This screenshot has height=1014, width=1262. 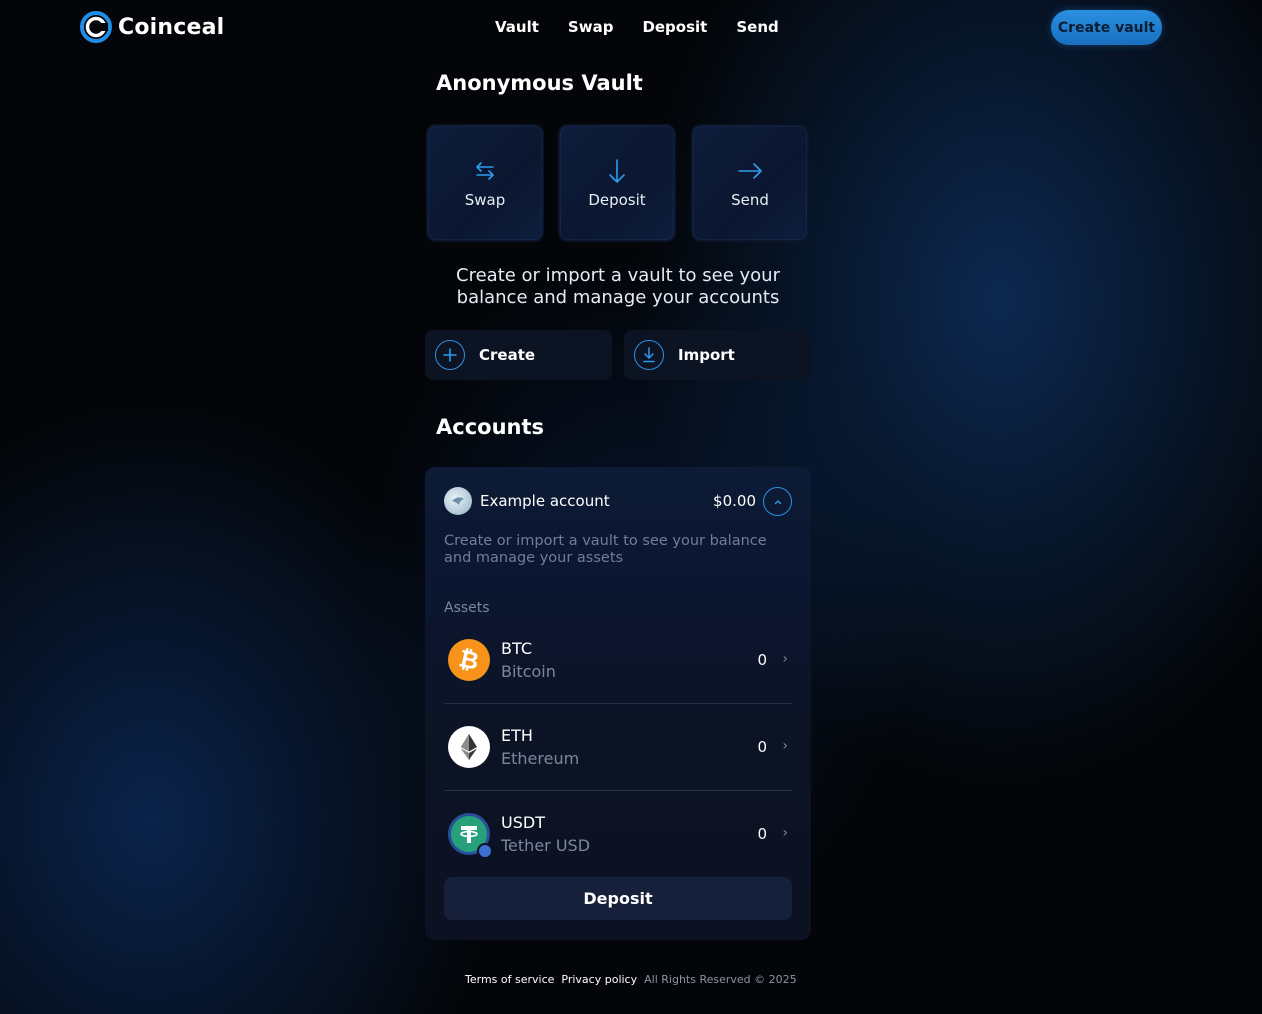 I want to click on asset-row-btc: ₿ BTC Bitcoin 0 ›, so click(x=618, y=660).